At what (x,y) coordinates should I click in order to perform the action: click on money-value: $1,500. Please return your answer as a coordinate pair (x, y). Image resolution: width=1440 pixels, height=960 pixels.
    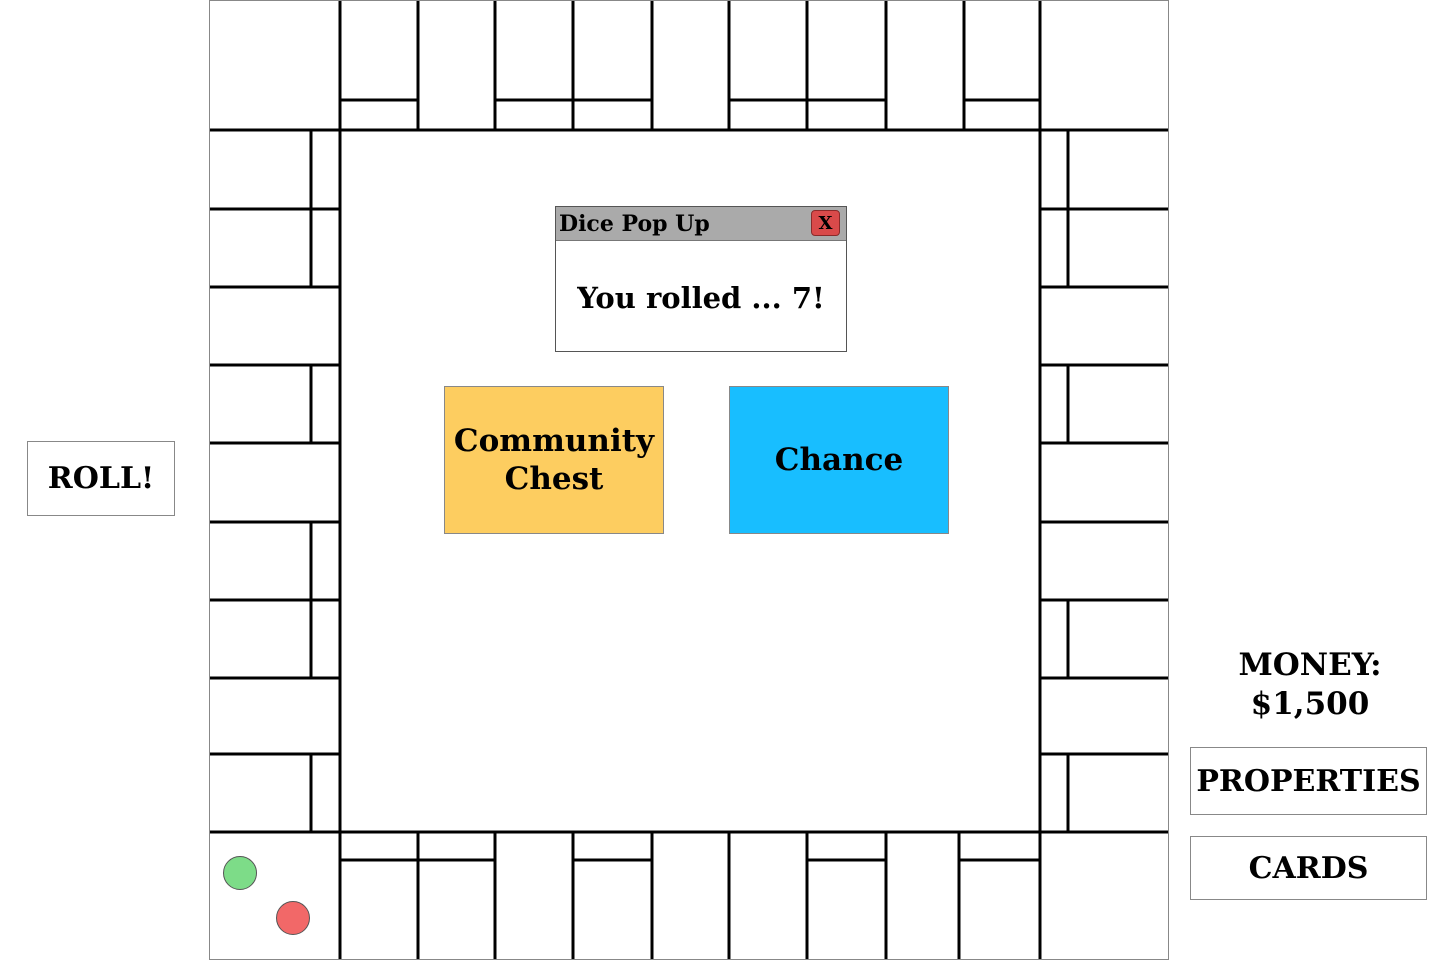
    Looking at the image, I should click on (1310, 704).